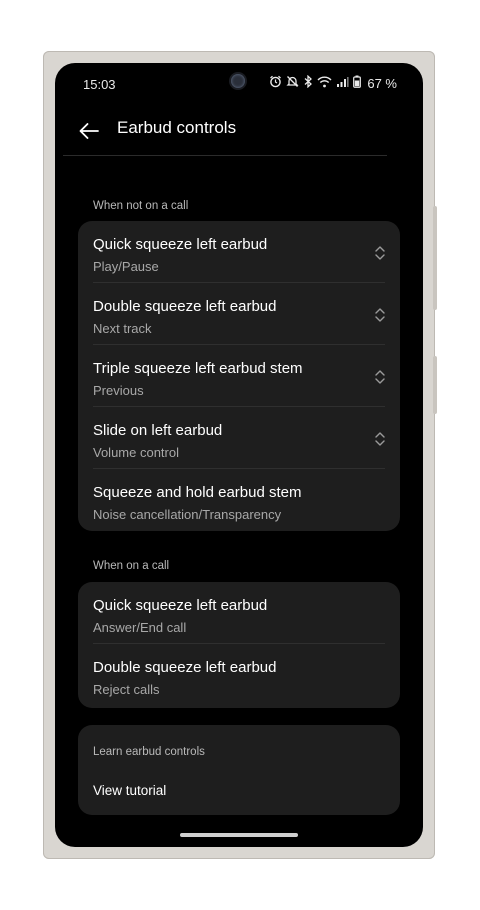 Image resolution: width=480 pixels, height=910 pixels. I want to click on status-bar: 15:03 67 %, so click(239, 83).